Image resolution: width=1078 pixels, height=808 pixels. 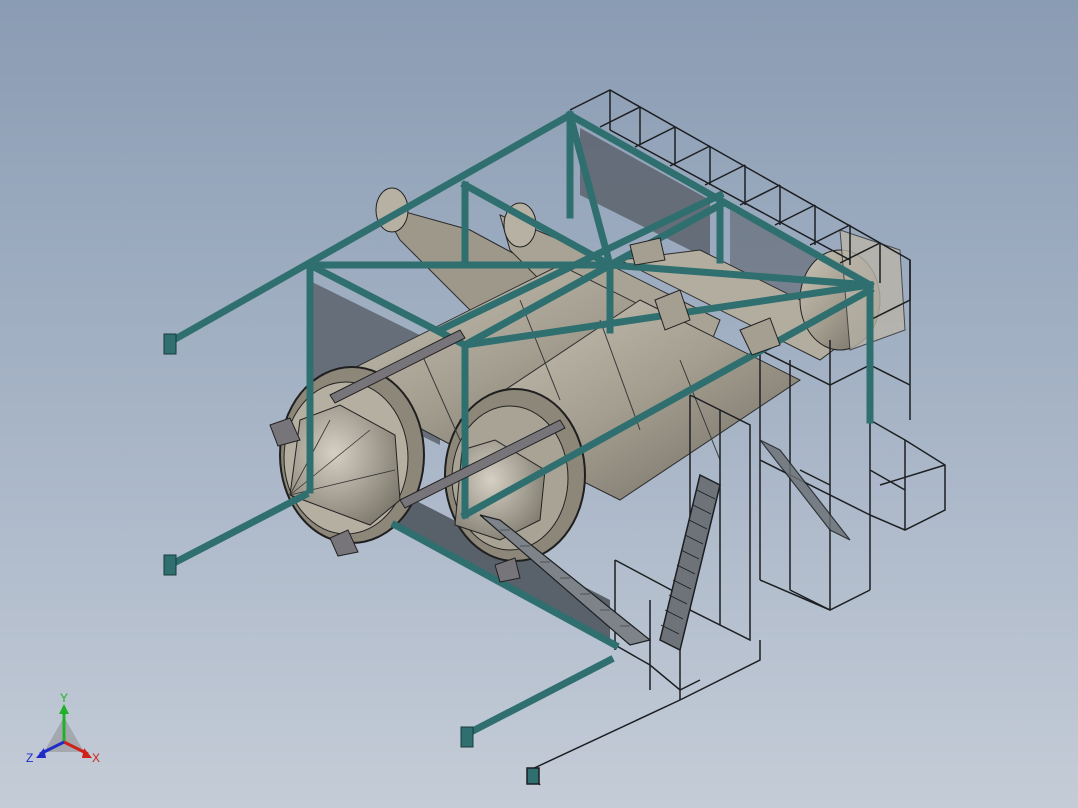 I want to click on x-axis-label: X, so click(x=96, y=758).